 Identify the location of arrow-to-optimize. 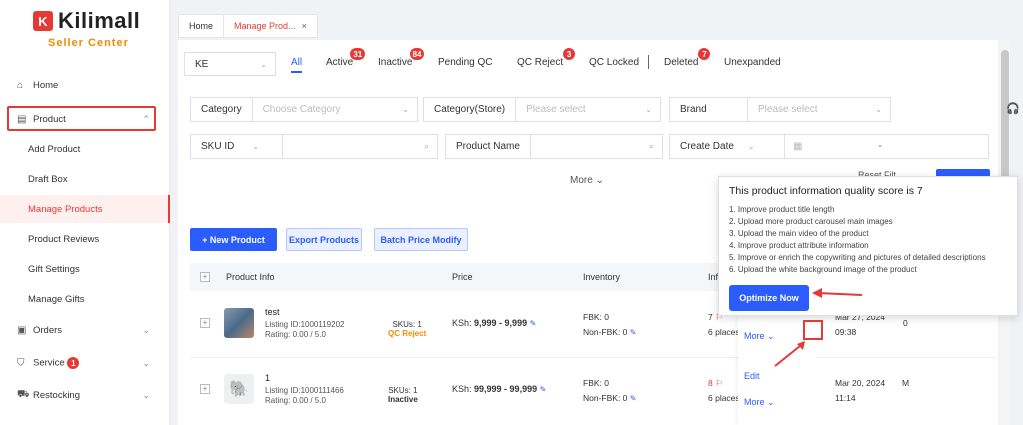
(840, 294).